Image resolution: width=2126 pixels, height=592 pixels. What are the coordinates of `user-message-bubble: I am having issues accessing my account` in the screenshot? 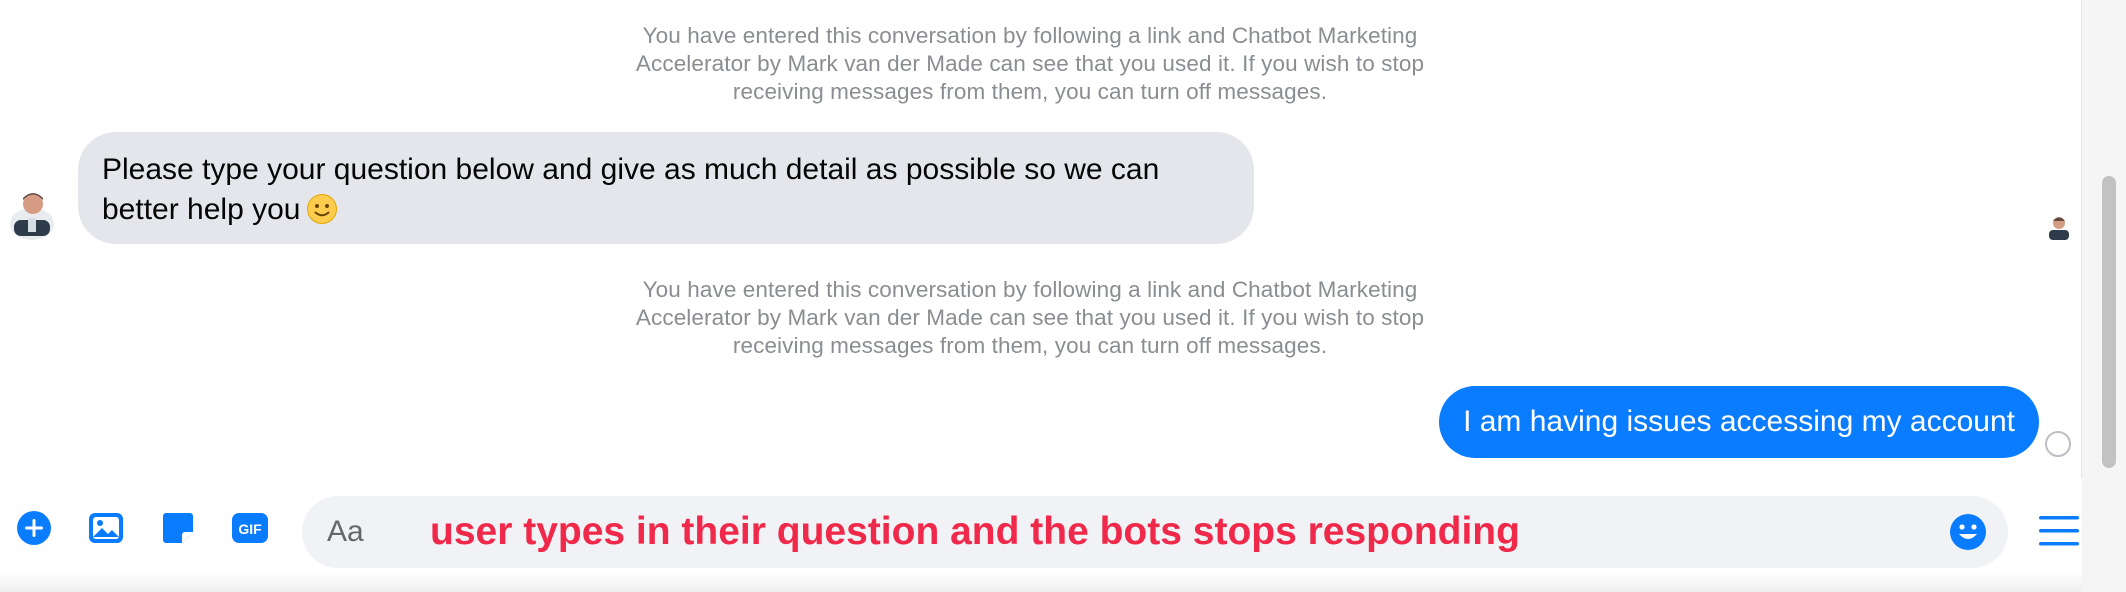 It's located at (1739, 422).